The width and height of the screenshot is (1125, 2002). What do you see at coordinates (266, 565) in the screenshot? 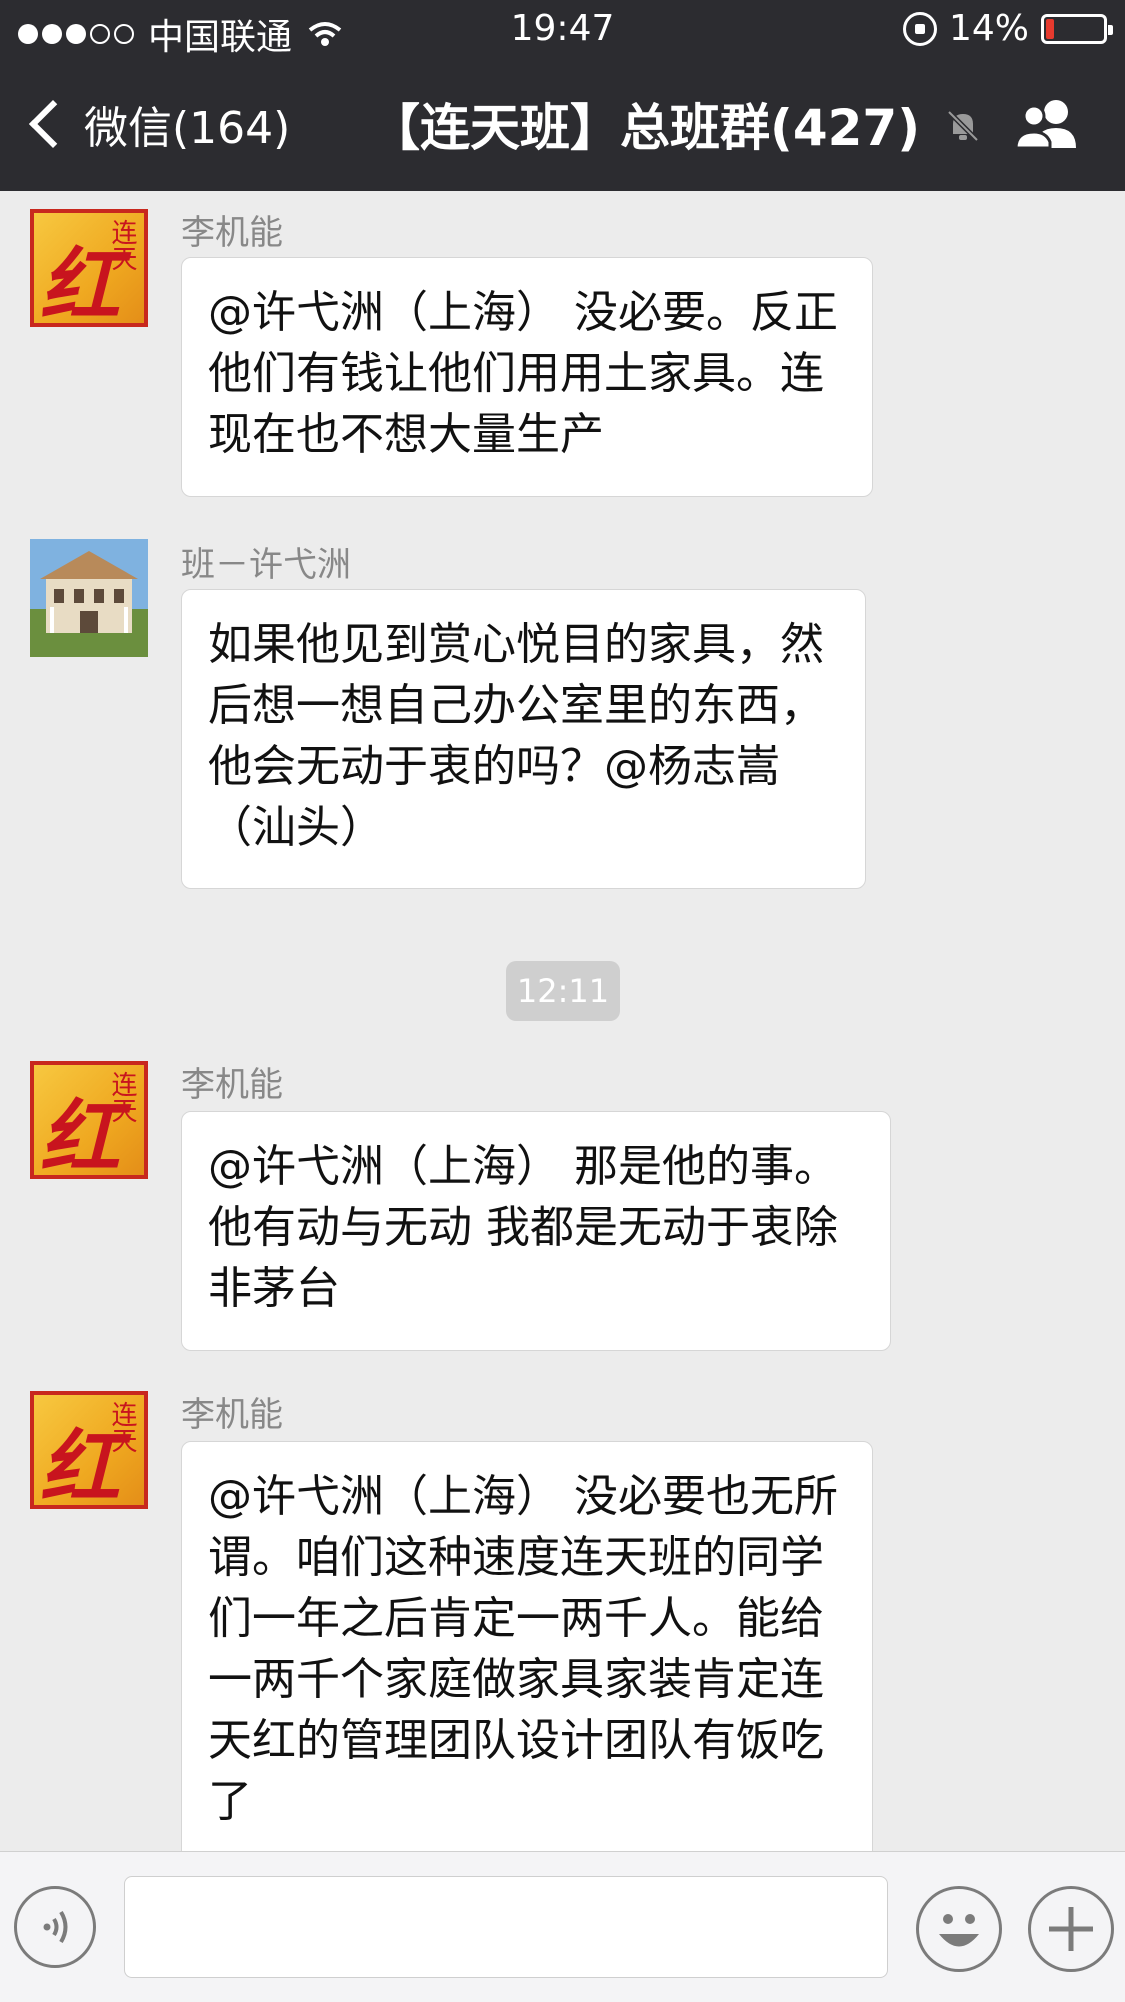
I see `sender-name: 班－许弋洲` at bounding box center [266, 565].